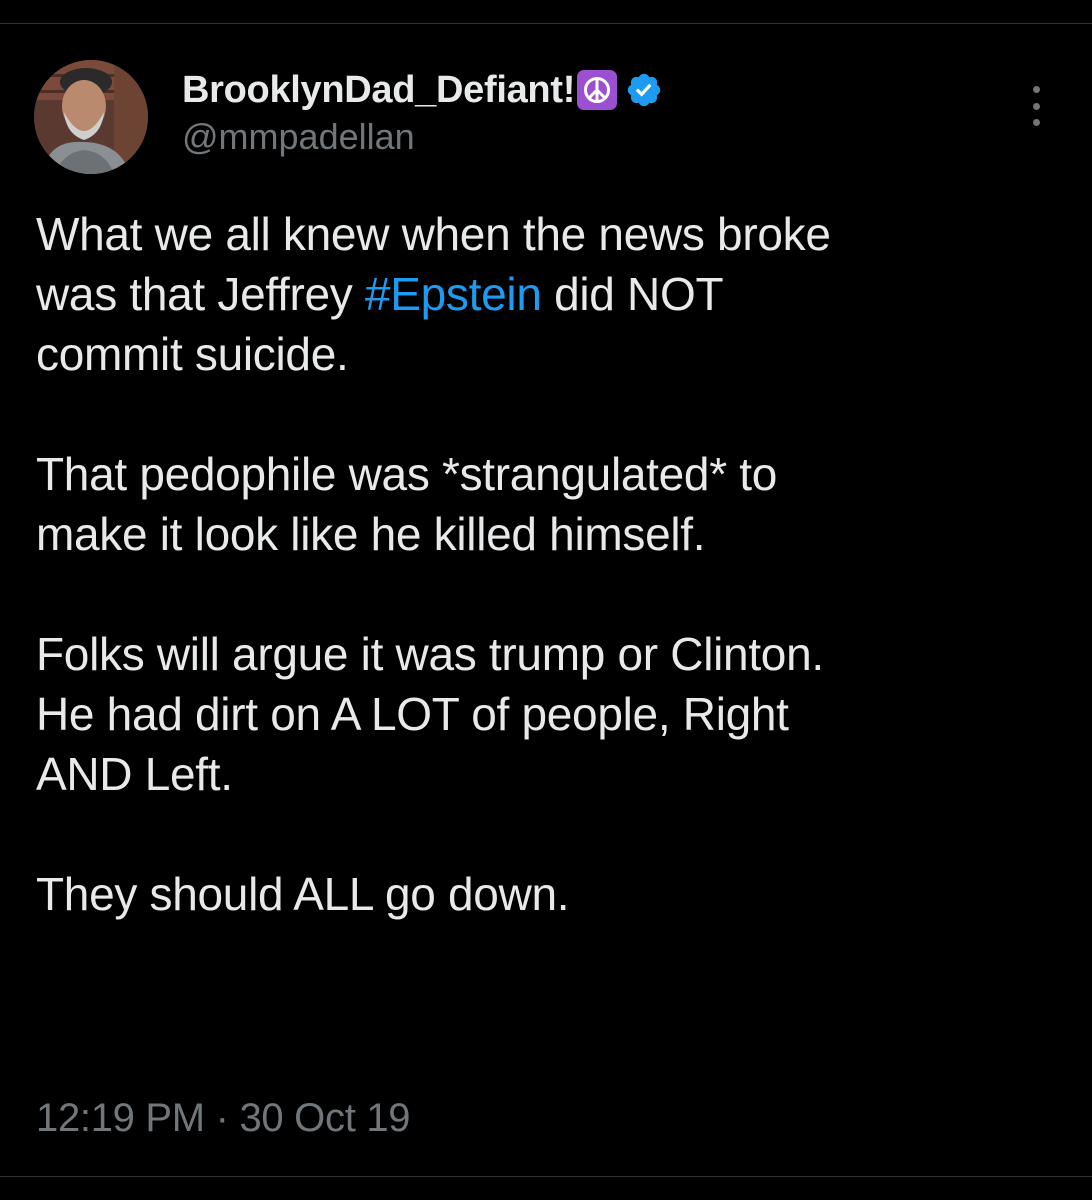 Image resolution: width=1092 pixels, height=1200 pixels. Describe the element at coordinates (546, 12) in the screenshot. I see `top-divider` at that location.